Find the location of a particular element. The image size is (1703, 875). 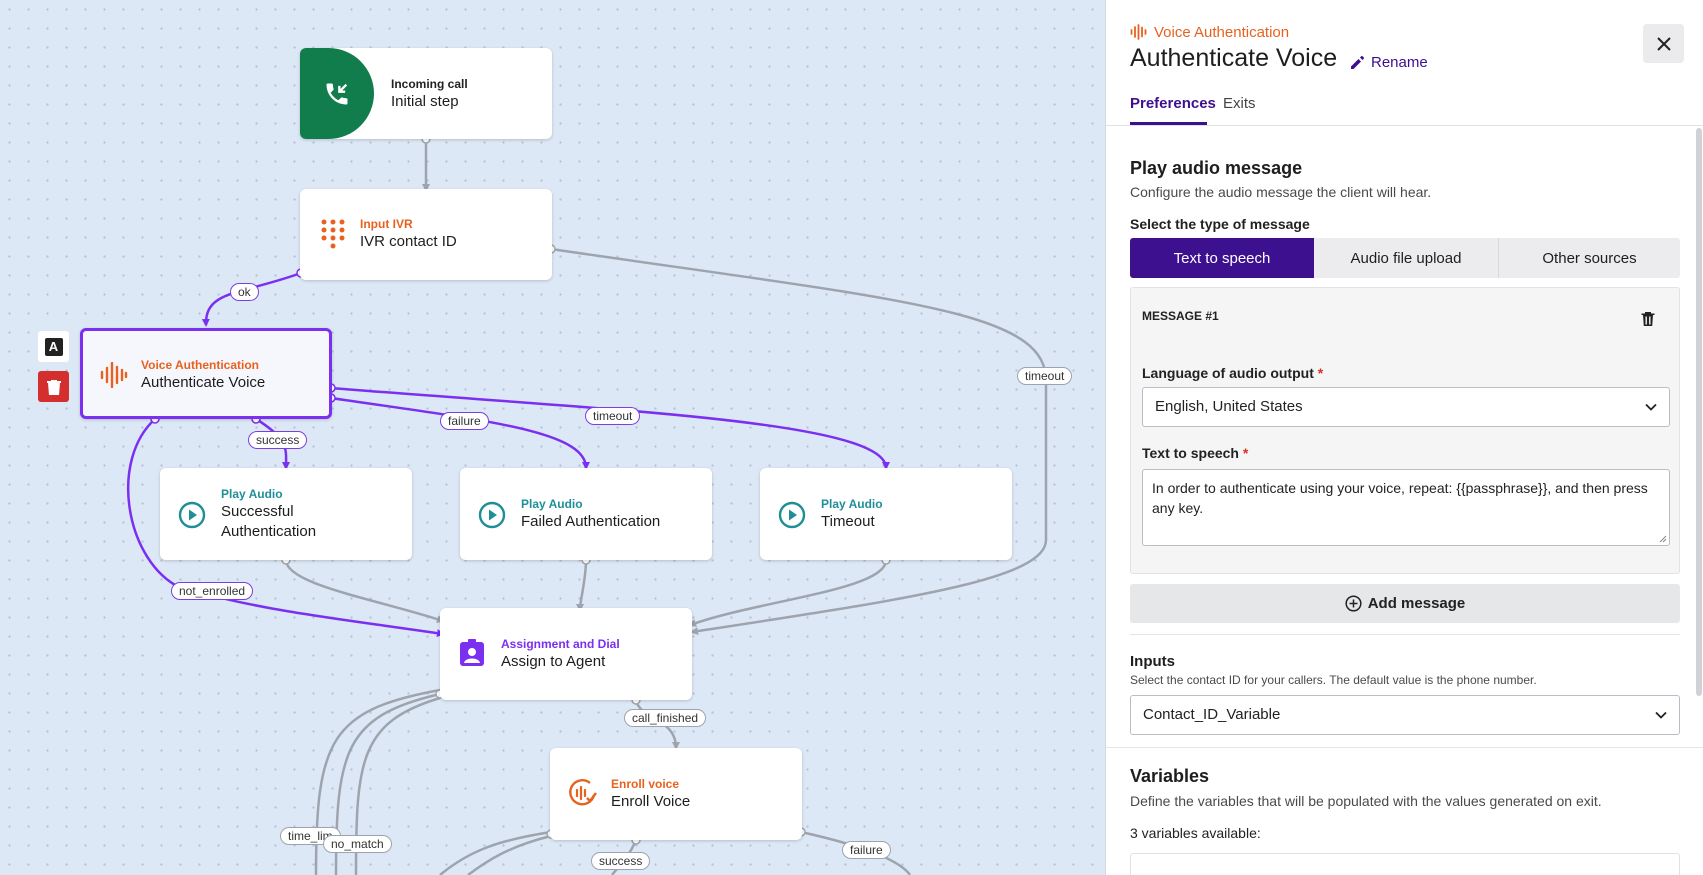

edge-timeout-assign is located at coordinates (788, 593).